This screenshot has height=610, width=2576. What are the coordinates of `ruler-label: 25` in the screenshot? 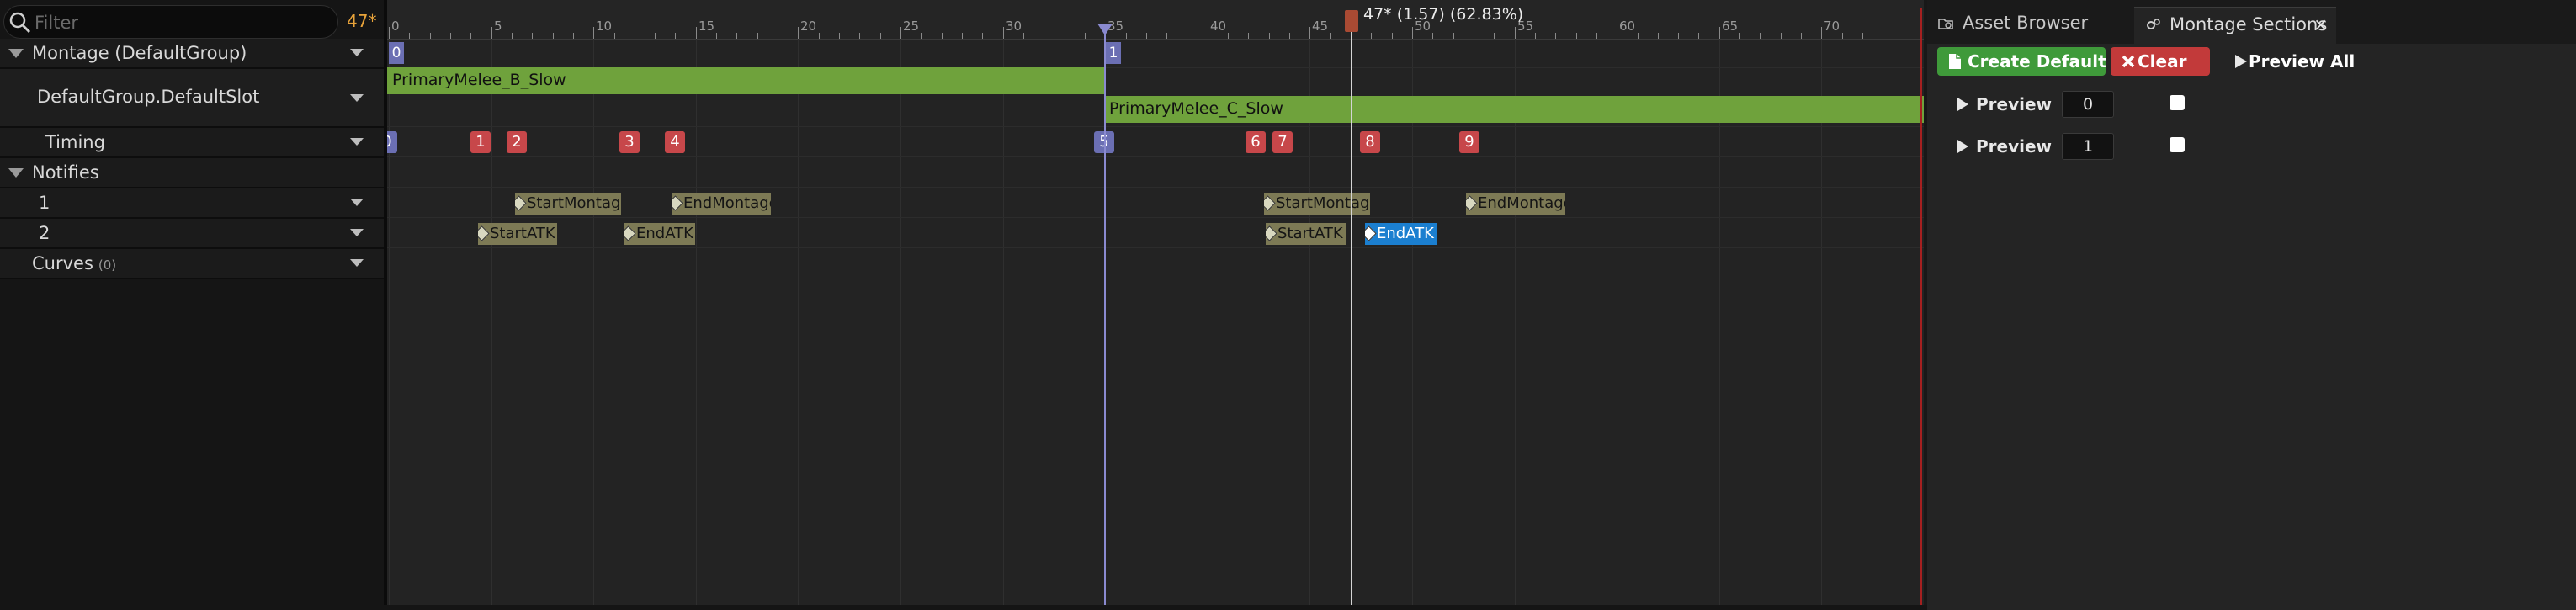 It's located at (911, 27).